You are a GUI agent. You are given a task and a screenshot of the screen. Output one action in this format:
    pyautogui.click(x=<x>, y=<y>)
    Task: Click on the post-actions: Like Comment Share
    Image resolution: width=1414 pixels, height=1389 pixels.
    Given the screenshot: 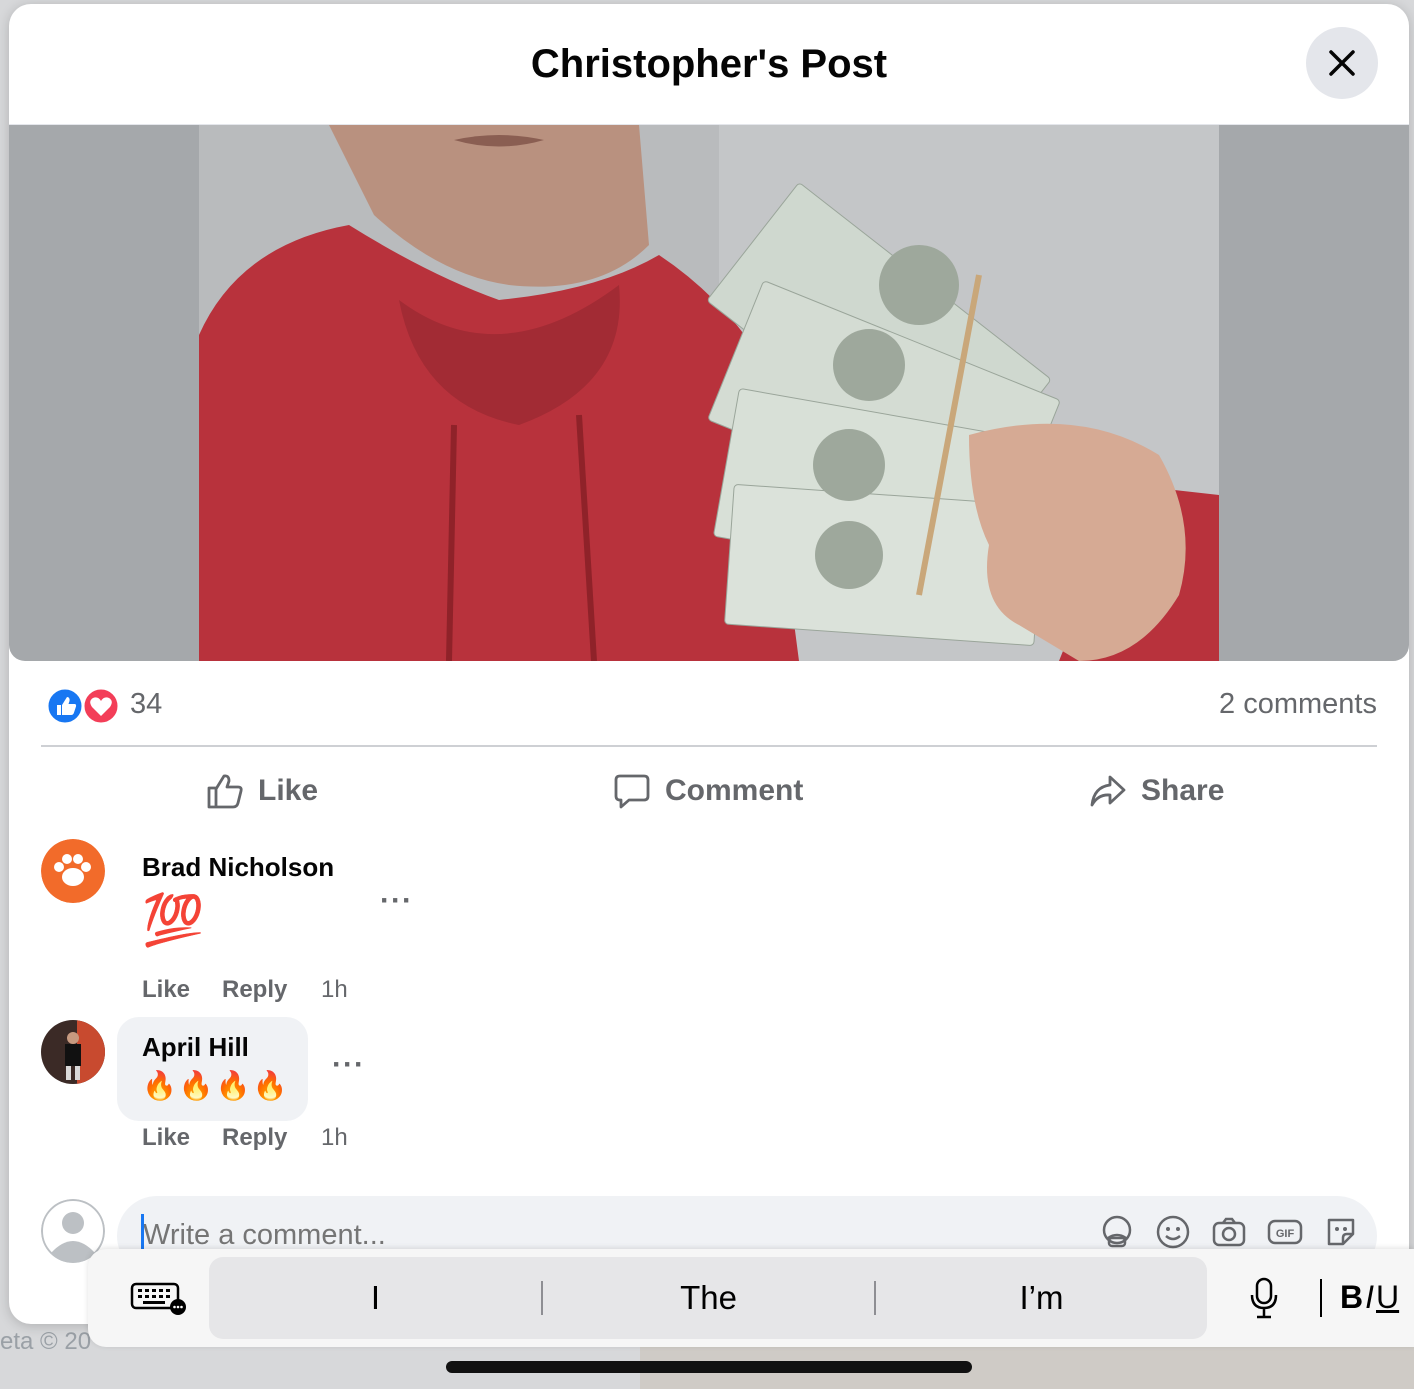 What is the action you would take?
    pyautogui.click(x=709, y=791)
    